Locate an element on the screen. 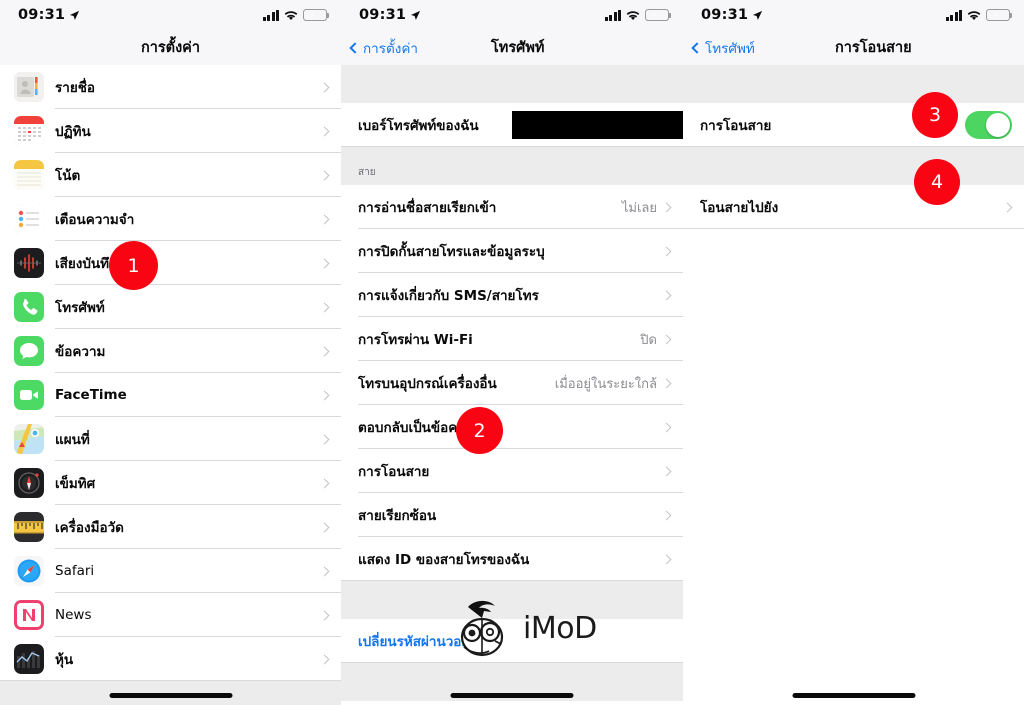 Image resolution: width=1024 pixels, height=705 pixels. sidebar-item-voice-memos: เสียงบันทึก is located at coordinates (170, 263).